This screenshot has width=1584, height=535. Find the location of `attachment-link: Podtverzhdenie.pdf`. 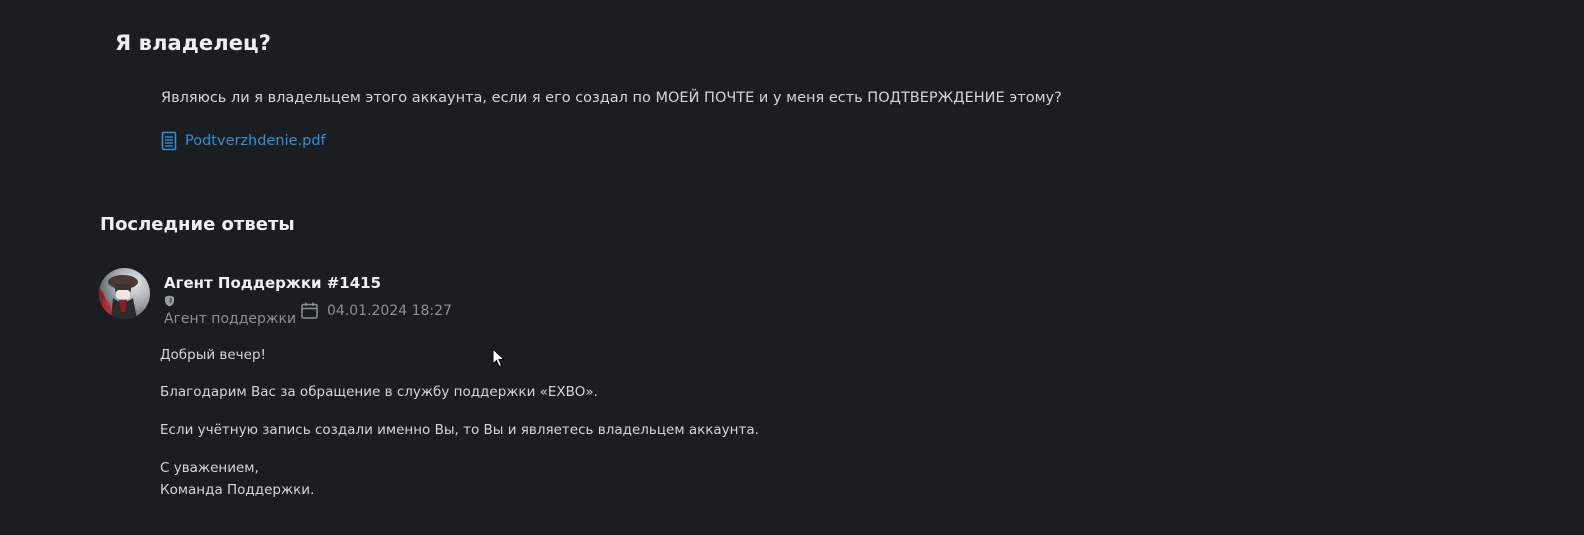

attachment-link: Podtverzhdenie.pdf is located at coordinates (243, 141).